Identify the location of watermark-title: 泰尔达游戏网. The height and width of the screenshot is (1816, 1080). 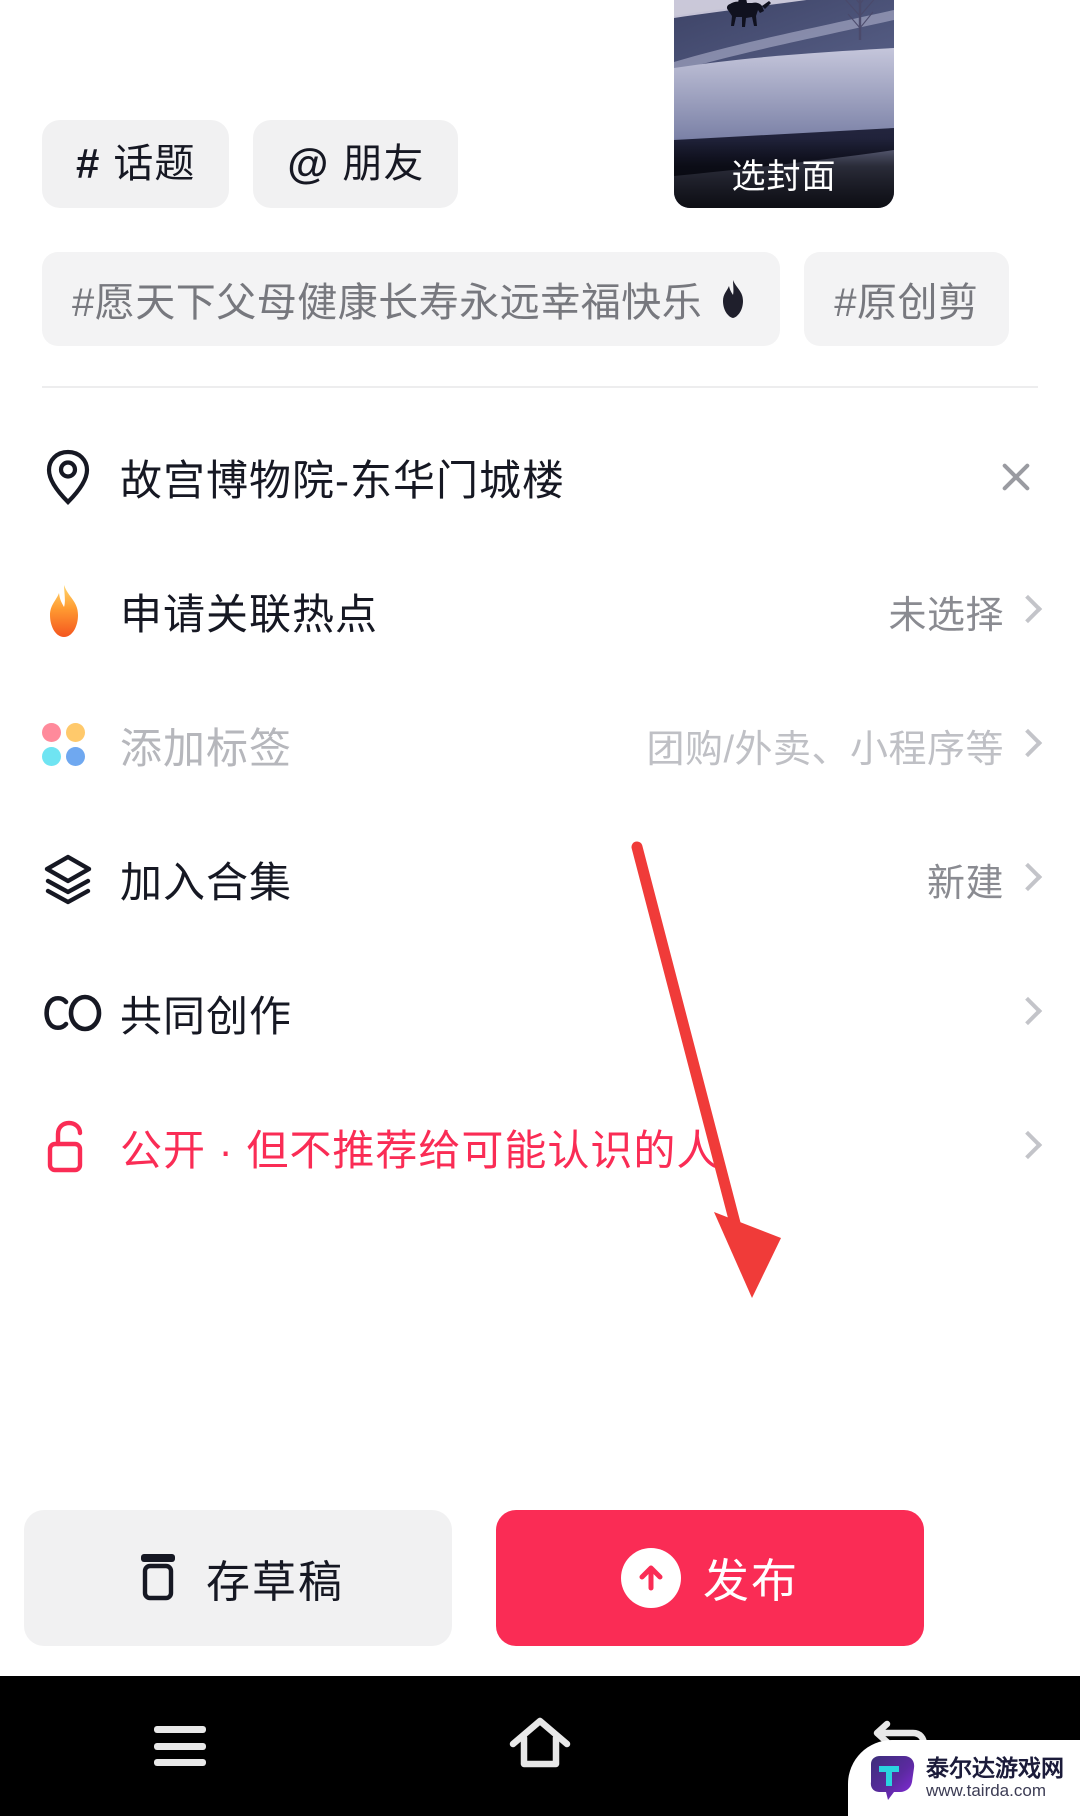
(995, 1767).